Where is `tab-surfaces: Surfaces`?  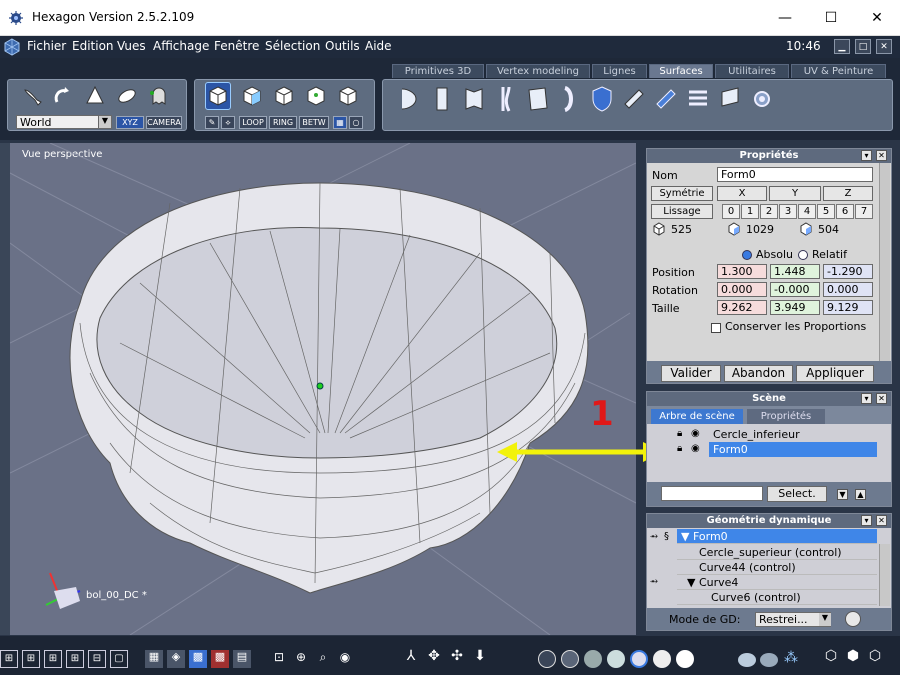 tab-surfaces: Surfaces is located at coordinates (681, 71).